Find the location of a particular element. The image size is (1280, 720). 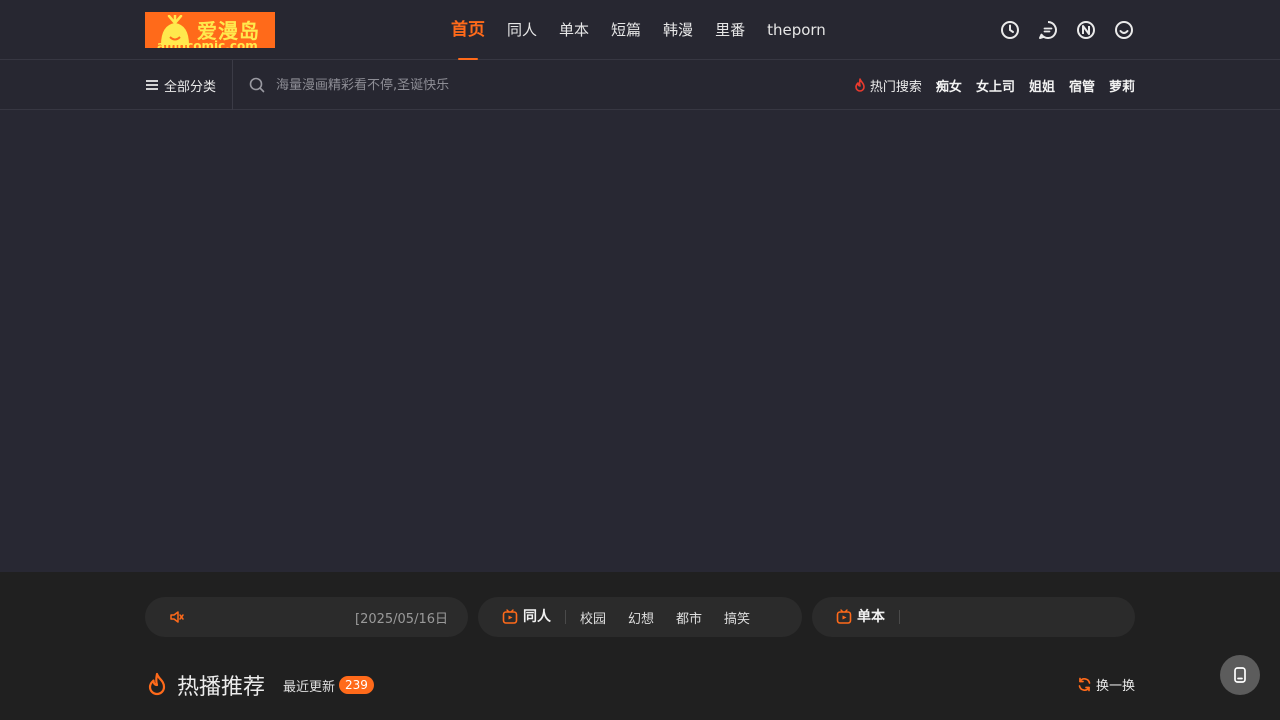

search-box is located at coordinates (378, 85).